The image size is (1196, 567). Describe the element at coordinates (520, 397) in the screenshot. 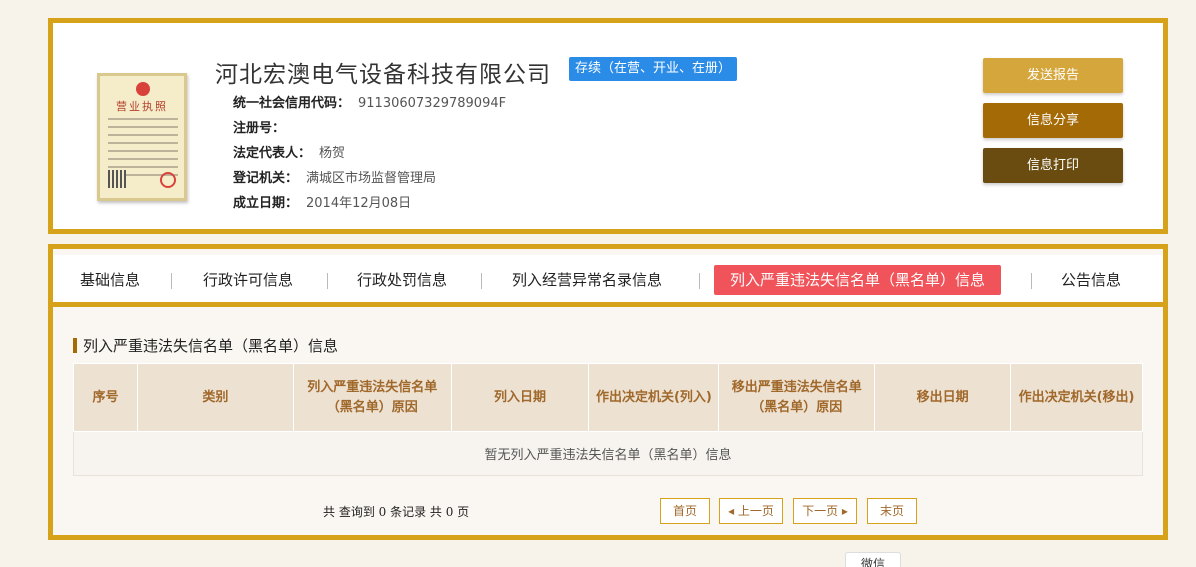

I see `column-header: 列入日期` at that location.